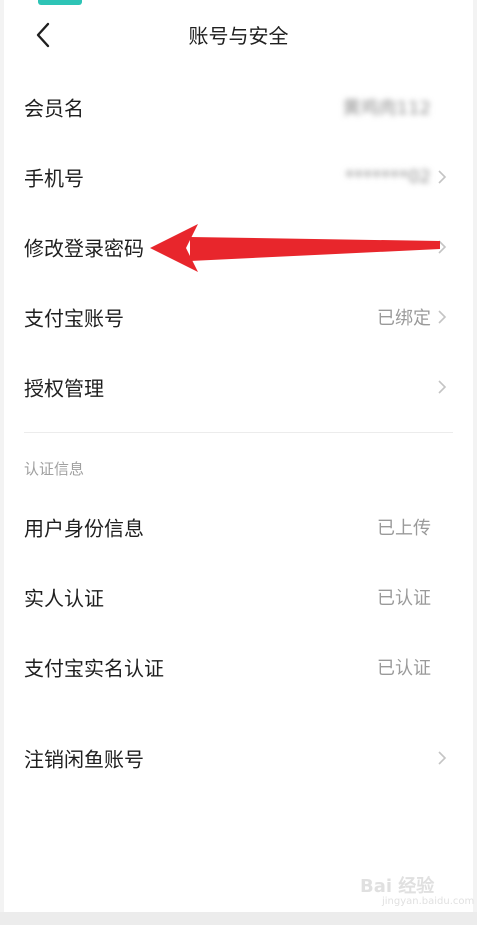  I want to click on identity-info-label: 用户身份信息, so click(84, 528).